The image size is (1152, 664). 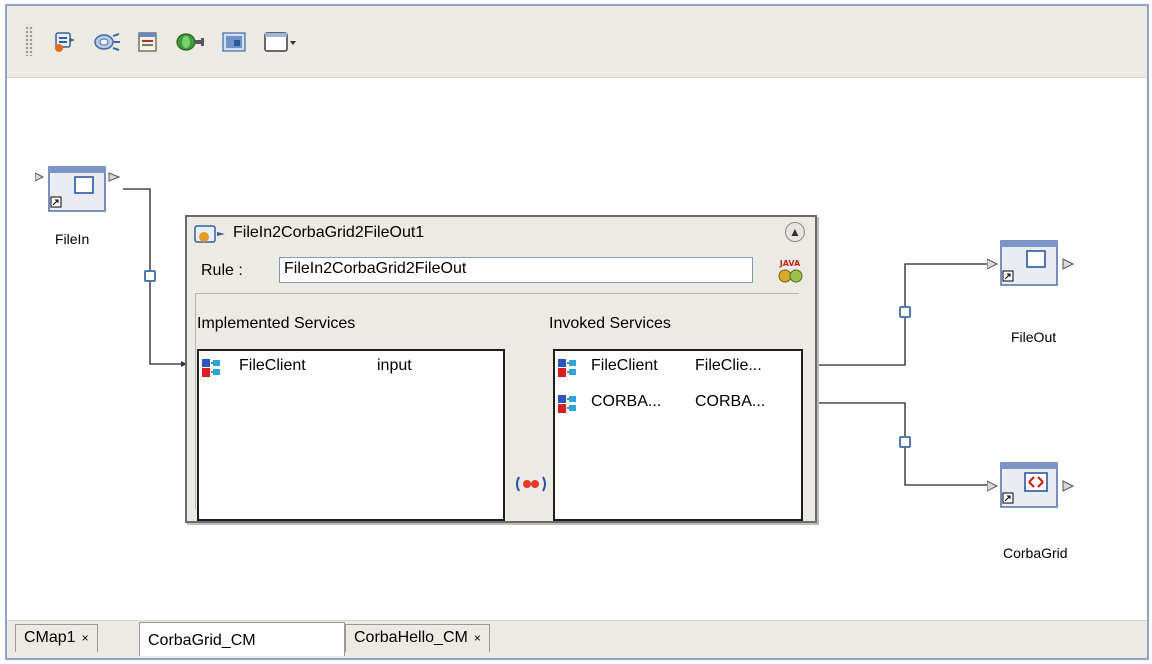 What do you see at coordinates (50, 637) in the screenshot?
I see `tab-label: CMap1` at bounding box center [50, 637].